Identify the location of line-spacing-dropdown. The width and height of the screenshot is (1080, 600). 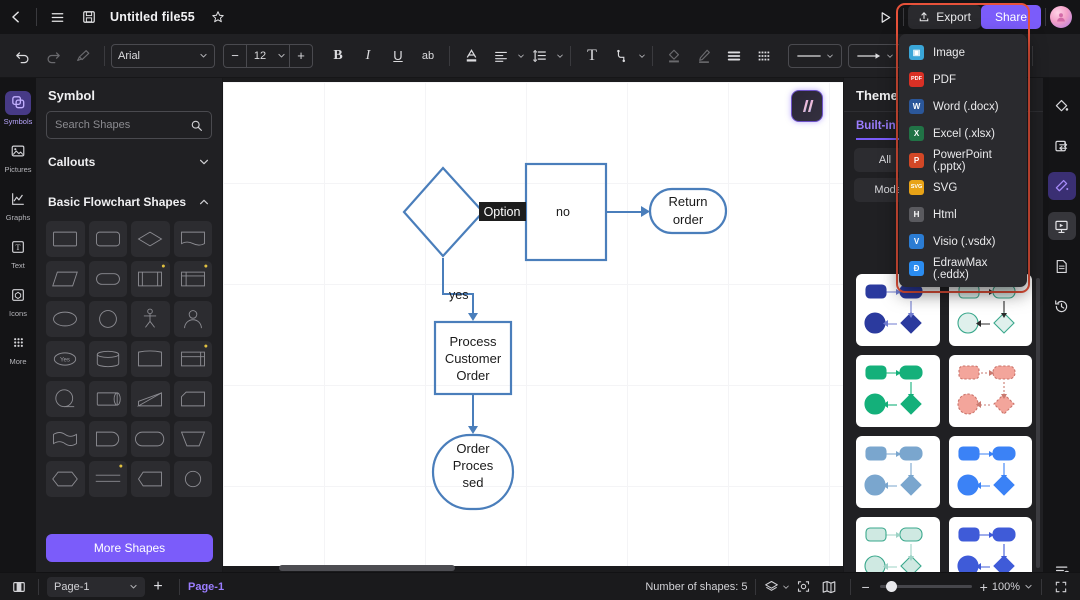
(544, 56).